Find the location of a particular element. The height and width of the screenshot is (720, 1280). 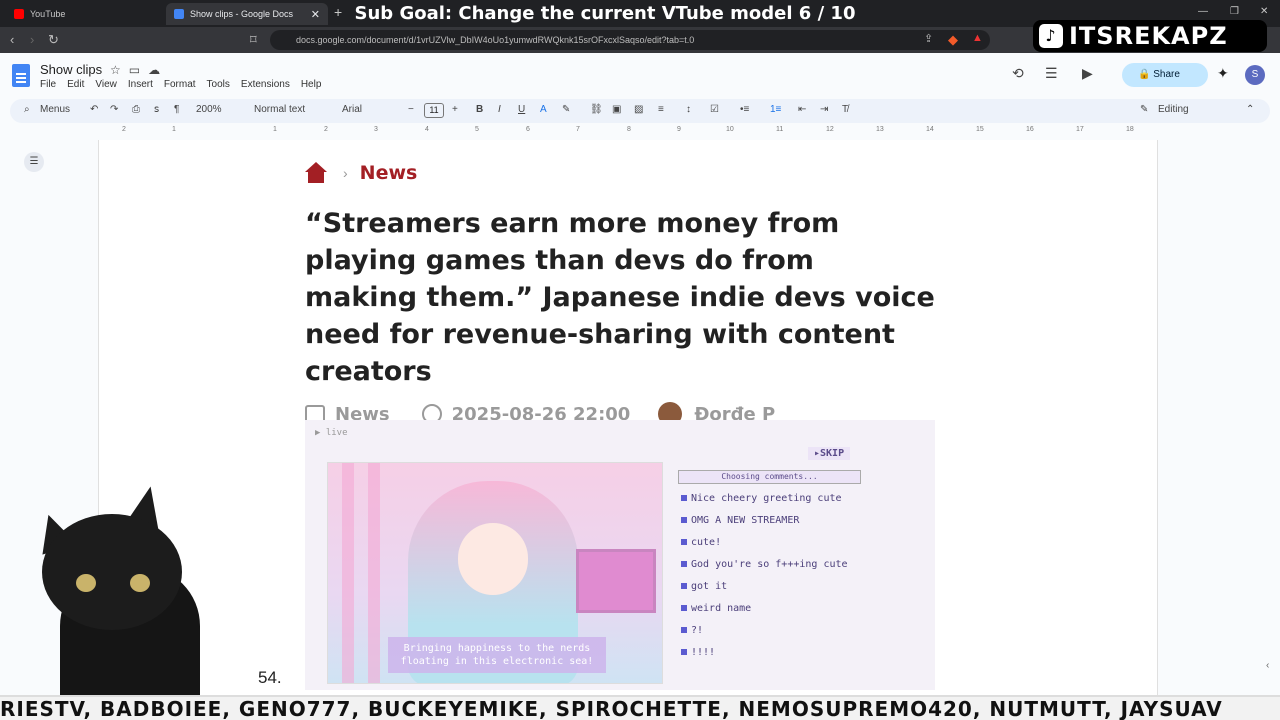

font-select: Arial is located at coordinates (352, 109).